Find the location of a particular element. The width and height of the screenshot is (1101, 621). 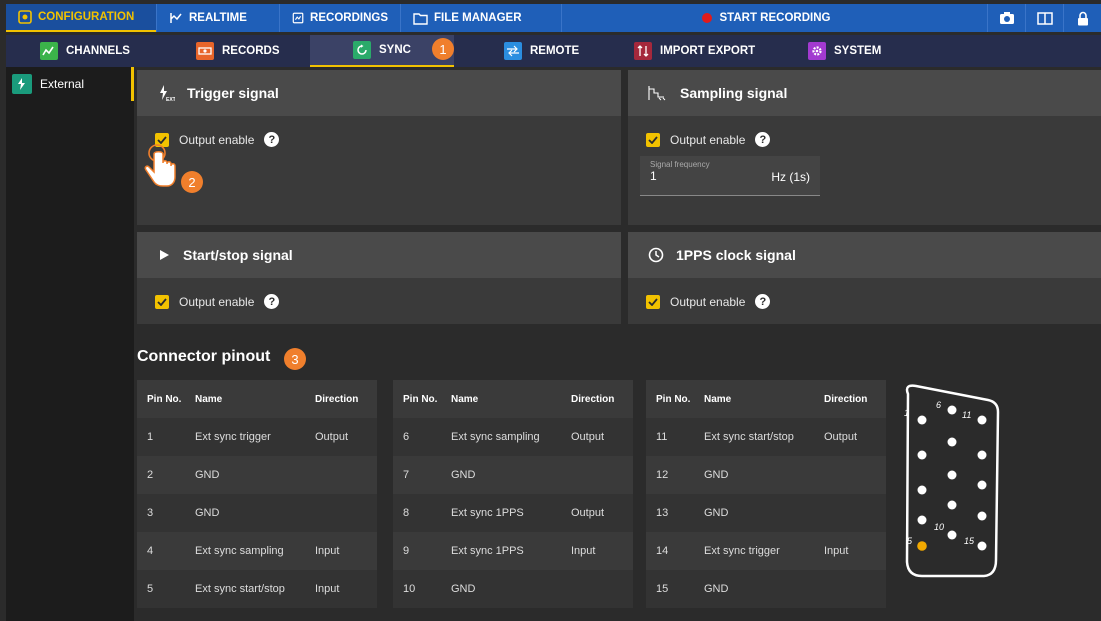

book-icon is located at coordinates (1044, 18).